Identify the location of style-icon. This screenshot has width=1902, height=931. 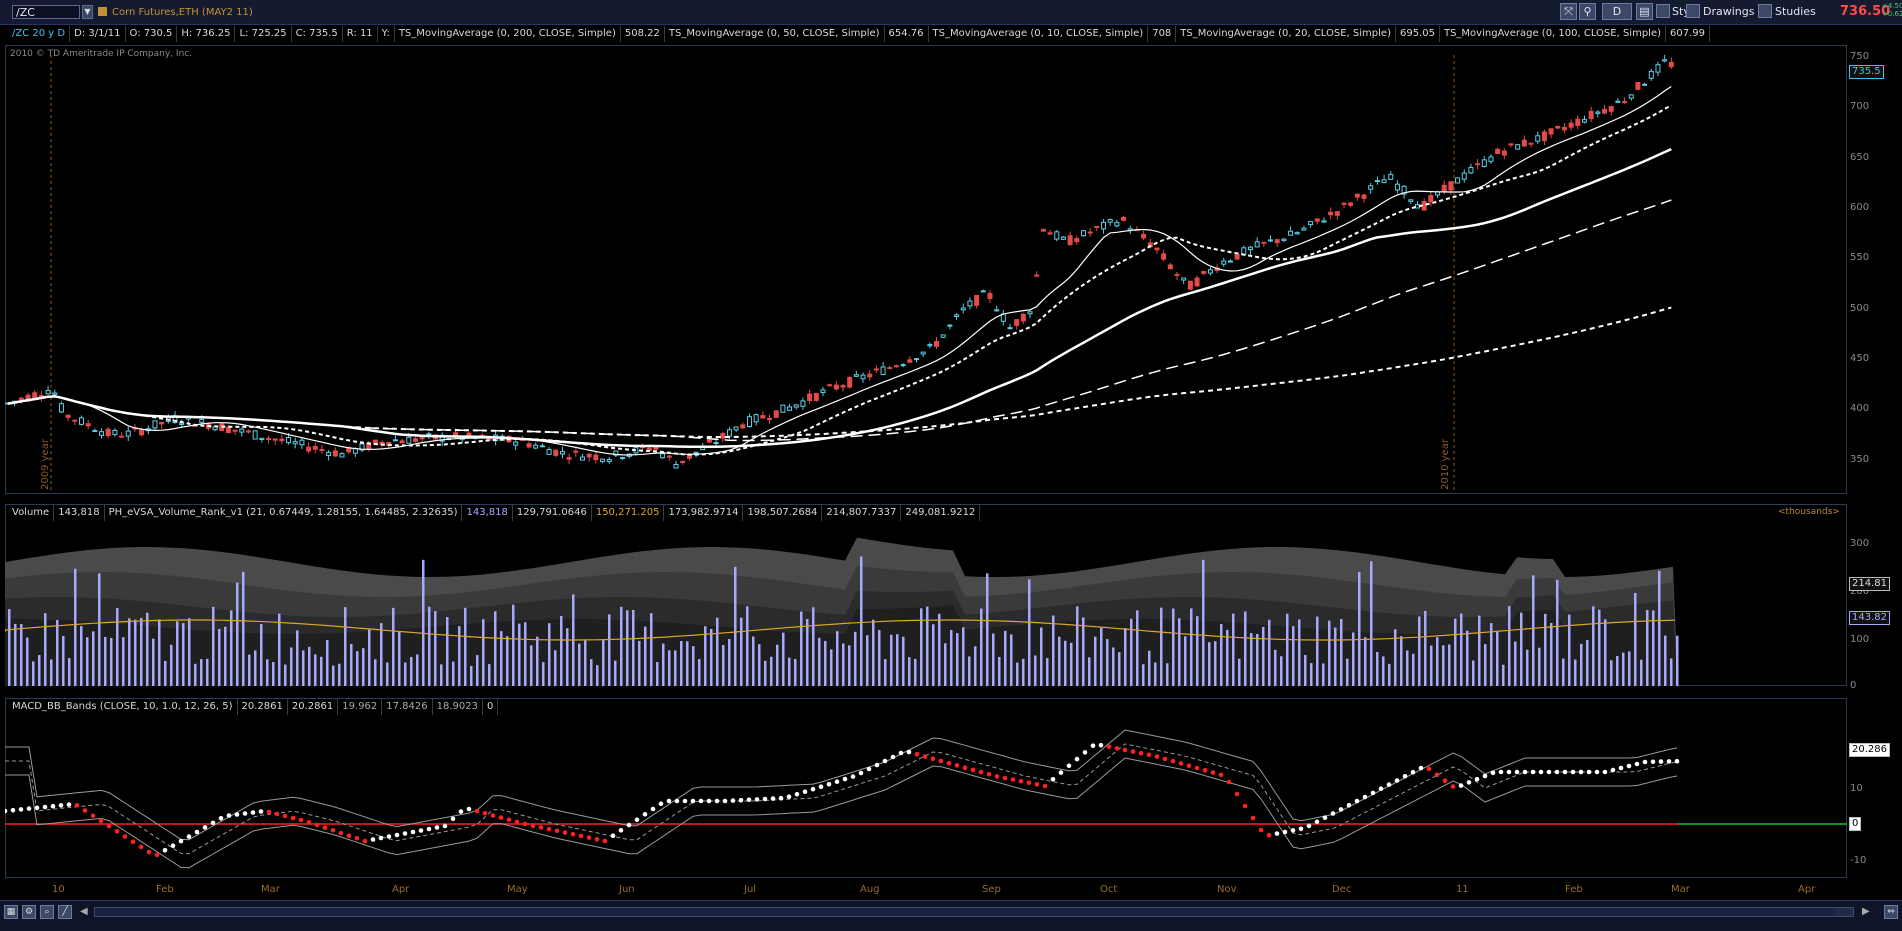
(1663, 11).